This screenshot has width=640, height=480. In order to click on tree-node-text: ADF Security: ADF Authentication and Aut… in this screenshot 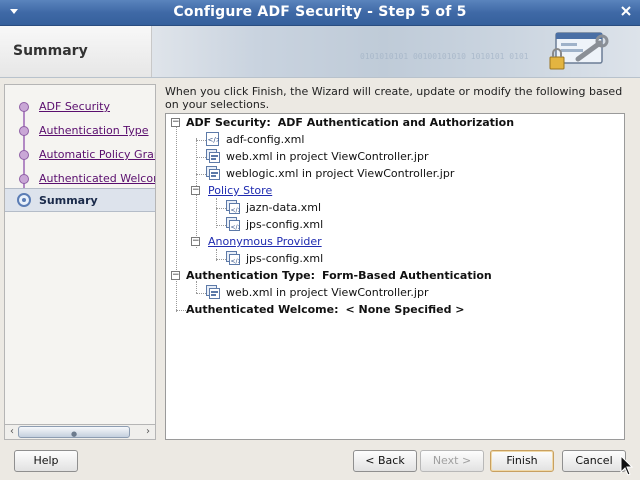, I will do `click(350, 122)`.